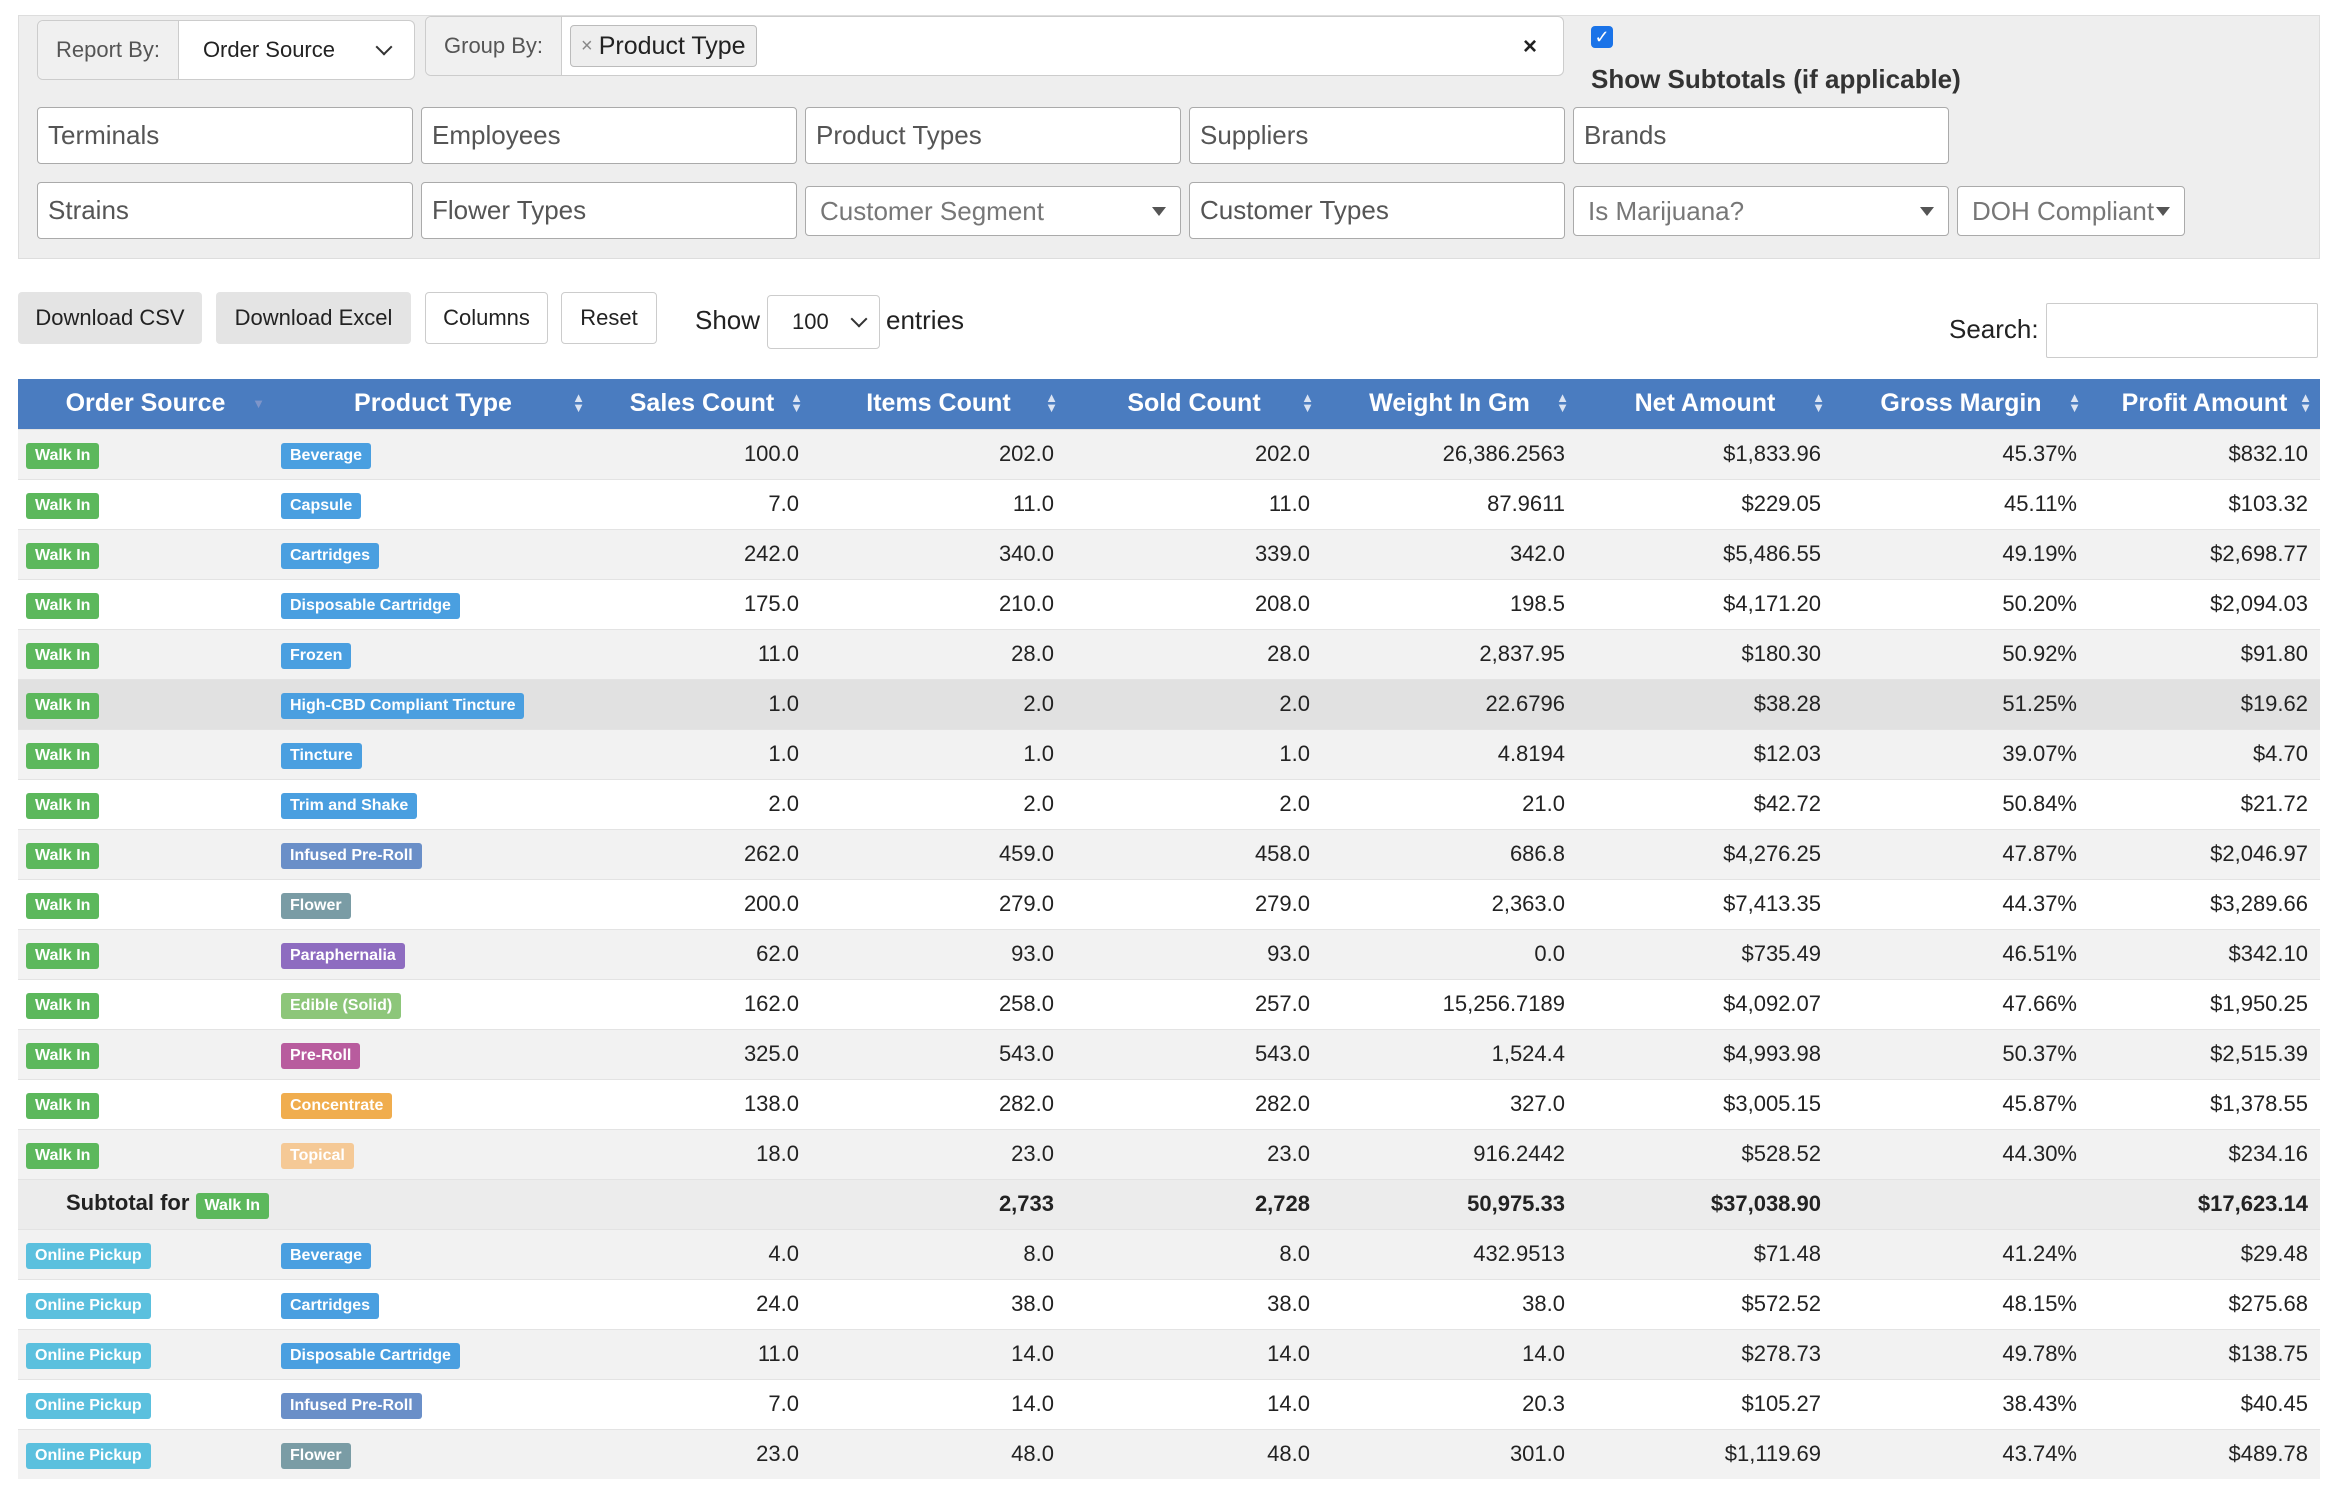  Describe the element at coordinates (938, 903) in the screenshot. I see `items-cell: 279.0` at that location.